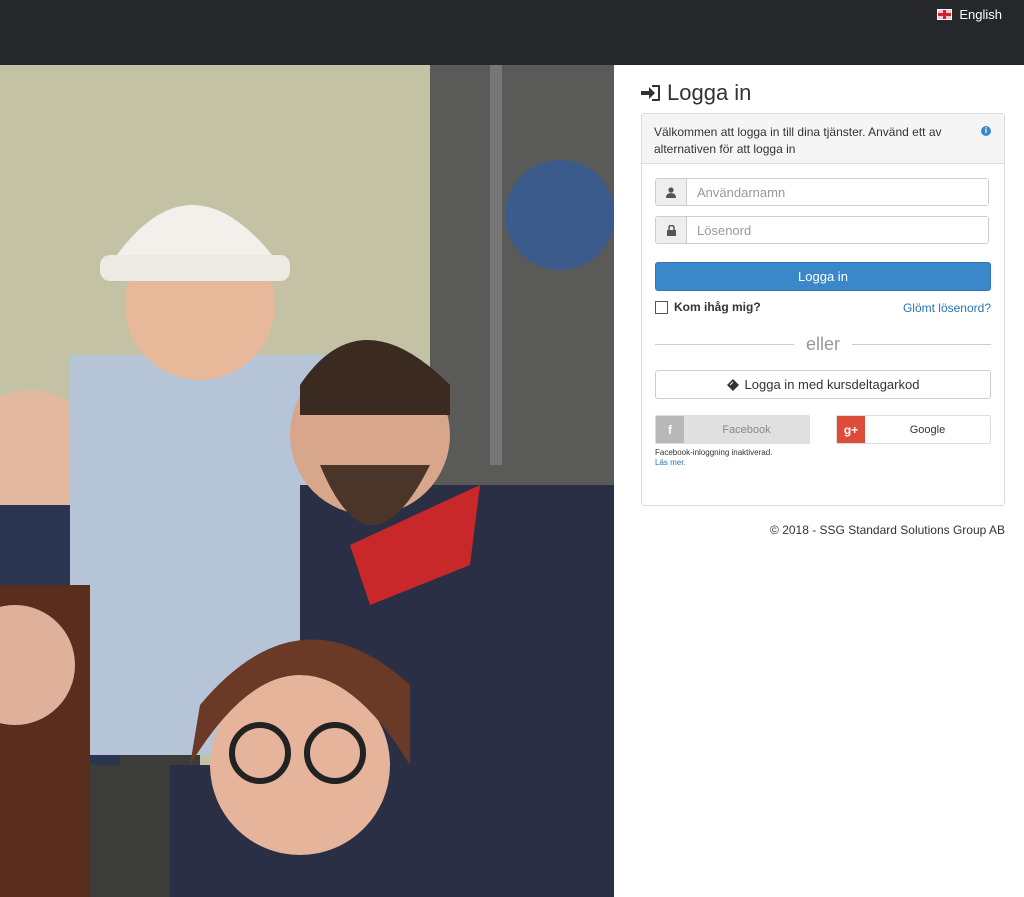  What do you see at coordinates (670, 429) in the screenshot?
I see `facebook-icon: f` at bounding box center [670, 429].